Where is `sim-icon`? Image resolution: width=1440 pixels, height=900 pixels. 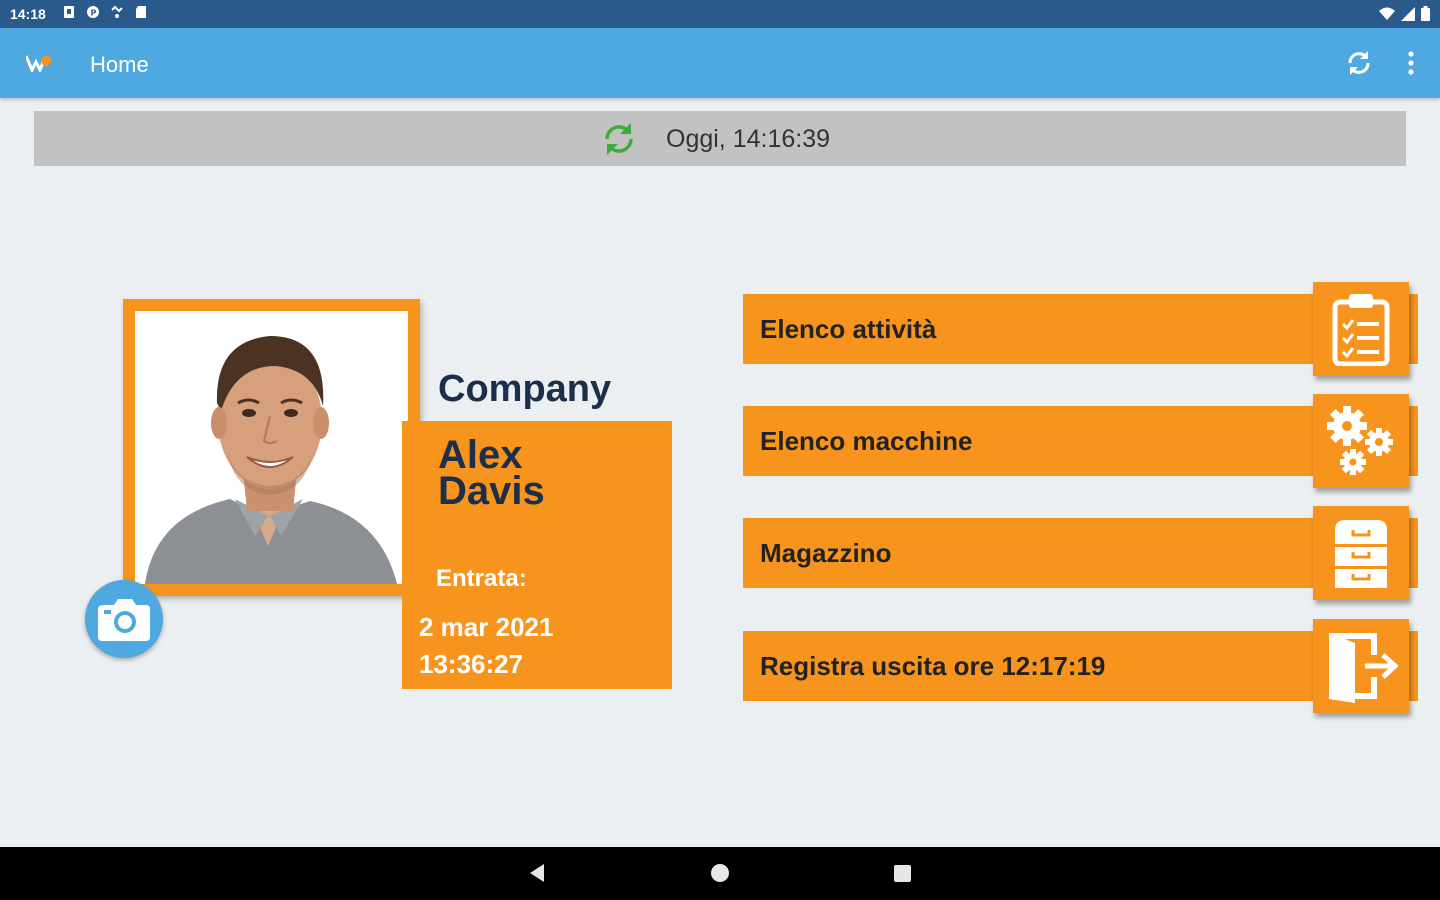
sim-icon is located at coordinates (69, 12).